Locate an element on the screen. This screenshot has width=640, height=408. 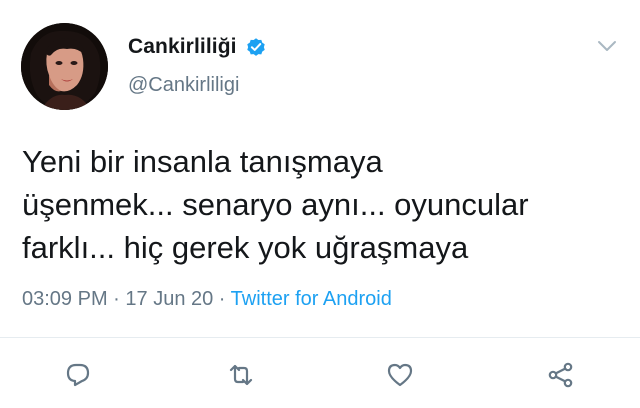
avatar is located at coordinates (64, 66).